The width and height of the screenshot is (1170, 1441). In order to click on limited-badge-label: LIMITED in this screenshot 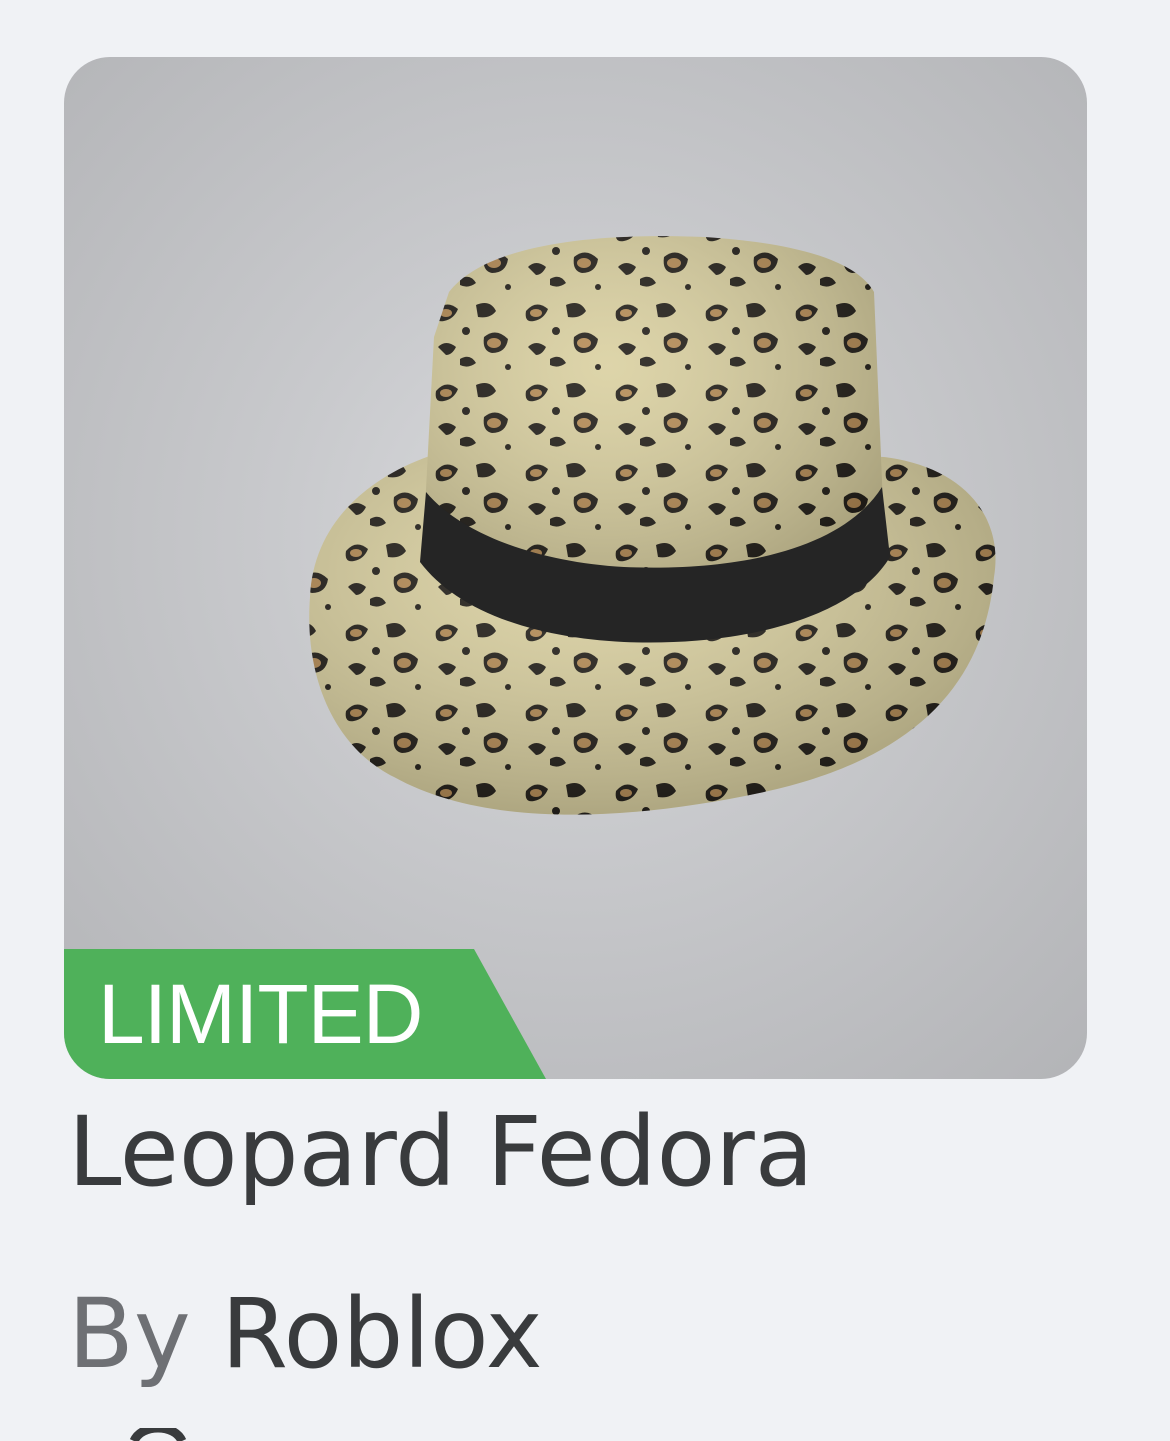, I will do `click(260, 1014)`.